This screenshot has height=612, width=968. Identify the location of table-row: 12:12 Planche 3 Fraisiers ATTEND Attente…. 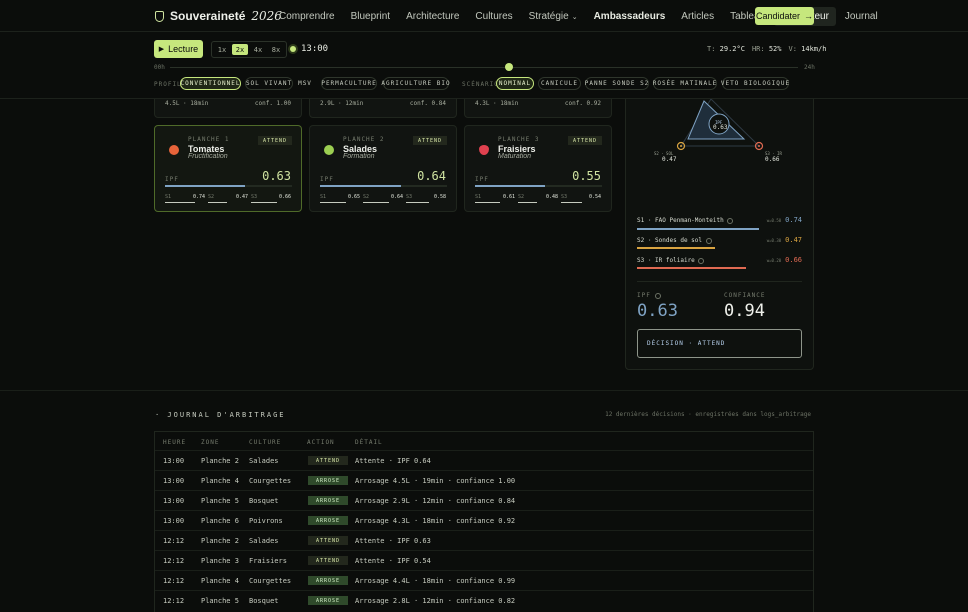
(484, 560).